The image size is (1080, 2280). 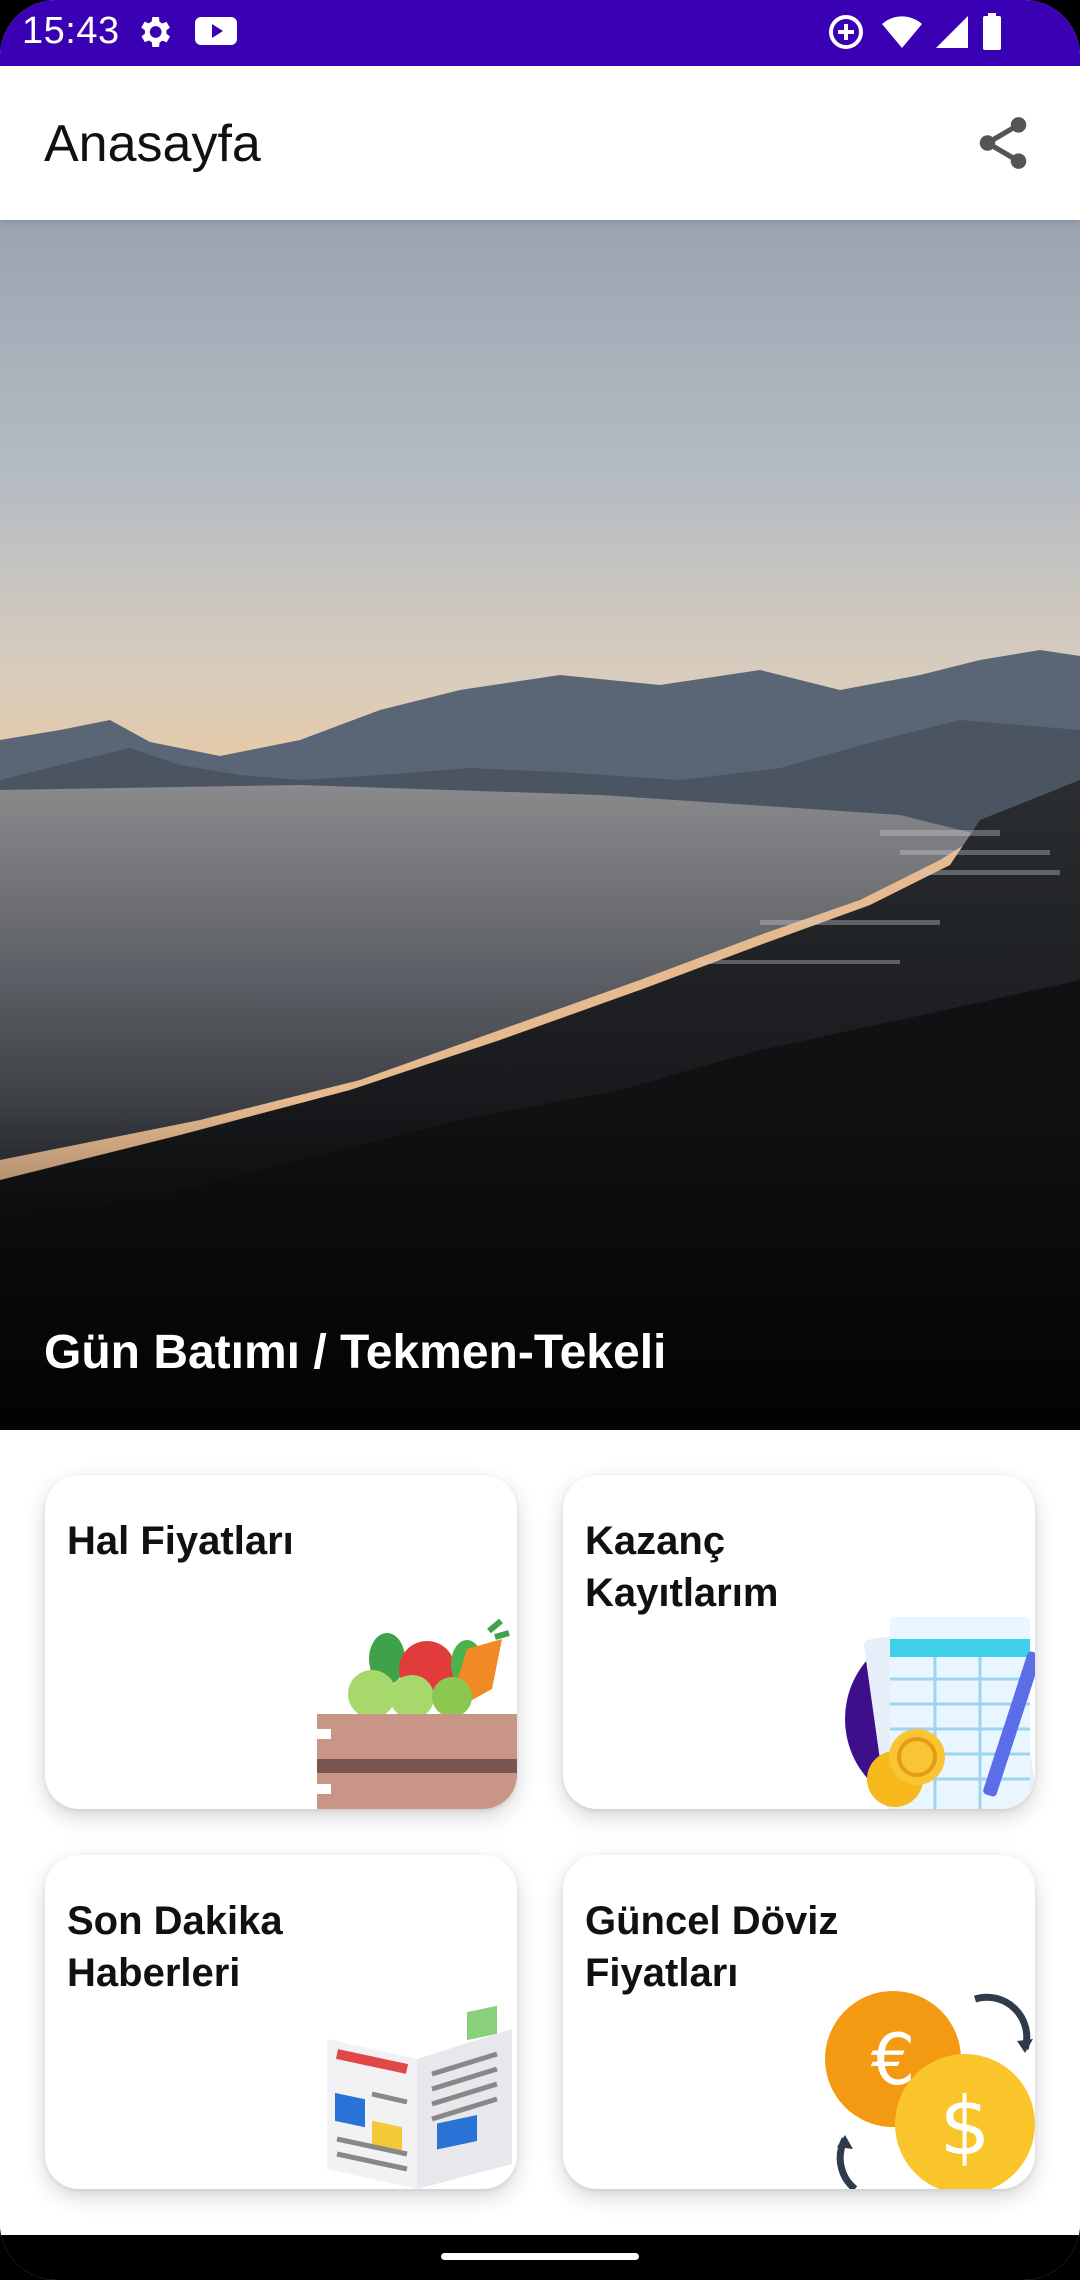 What do you see at coordinates (540, 143) in the screenshot?
I see `app-bar: Anasayfa` at bounding box center [540, 143].